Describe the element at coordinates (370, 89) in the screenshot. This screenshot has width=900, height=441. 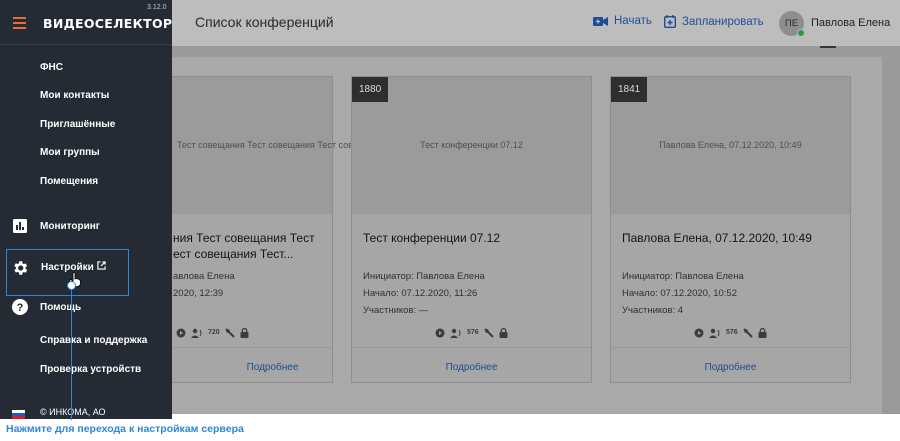
I see `card-id-badge: 1880` at that location.